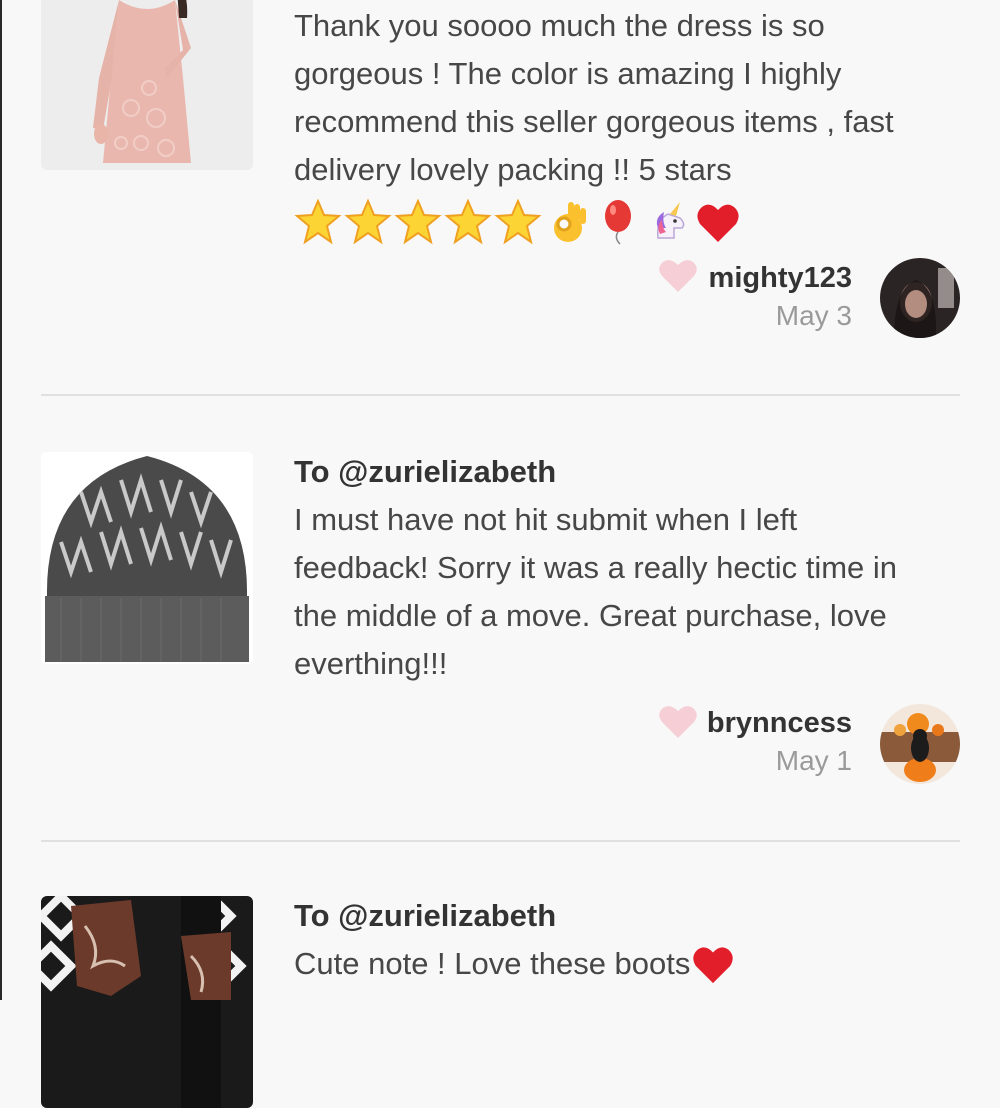 The image size is (1000, 1108). I want to click on reviewer-username: brynncess, so click(779, 723).